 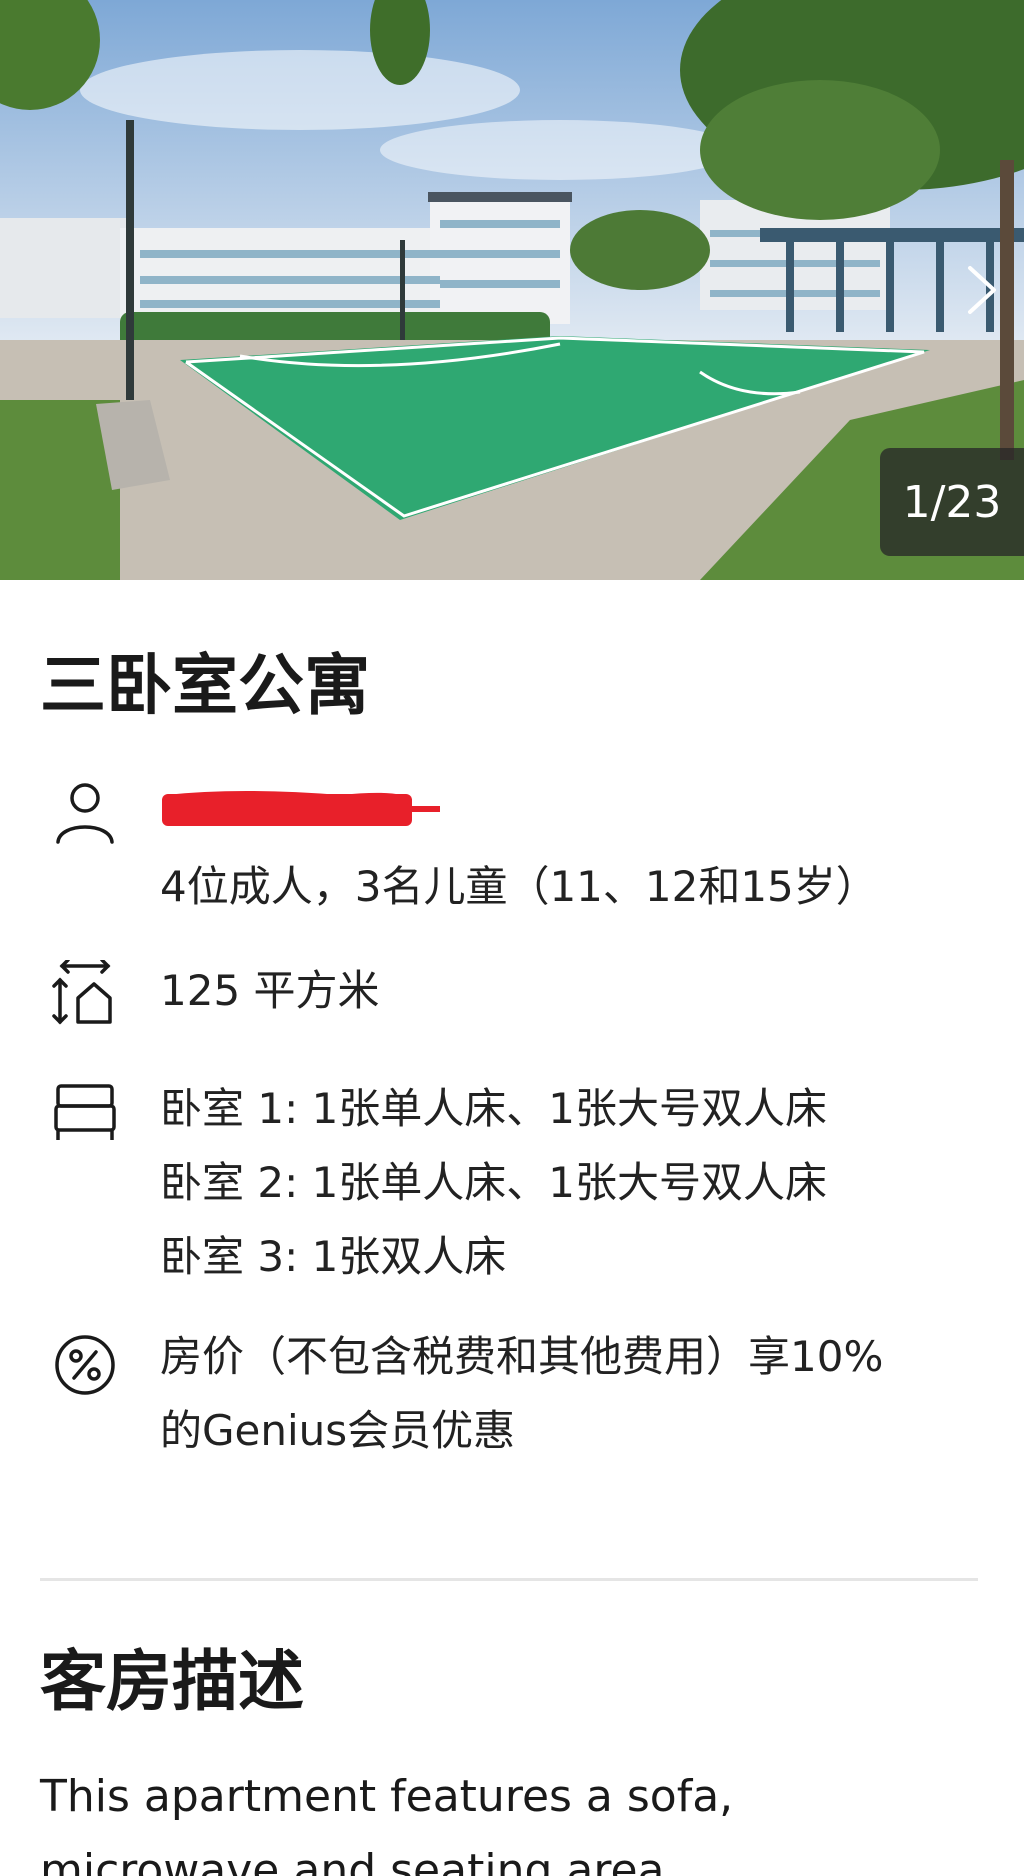 I want to click on percent-badge-icon, so click(x=85, y=1365).